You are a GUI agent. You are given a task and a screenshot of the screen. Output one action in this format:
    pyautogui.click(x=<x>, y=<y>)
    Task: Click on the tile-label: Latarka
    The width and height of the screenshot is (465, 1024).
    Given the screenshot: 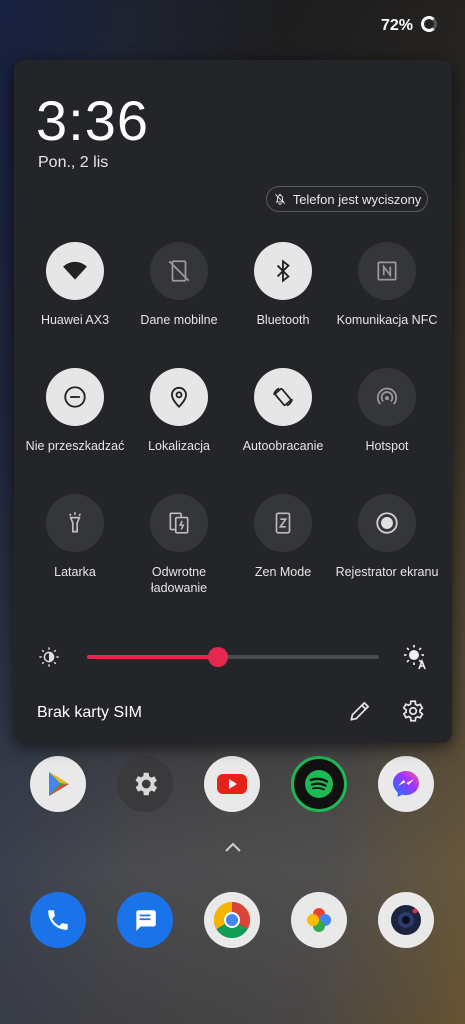 What is the action you would take?
    pyautogui.click(x=75, y=572)
    